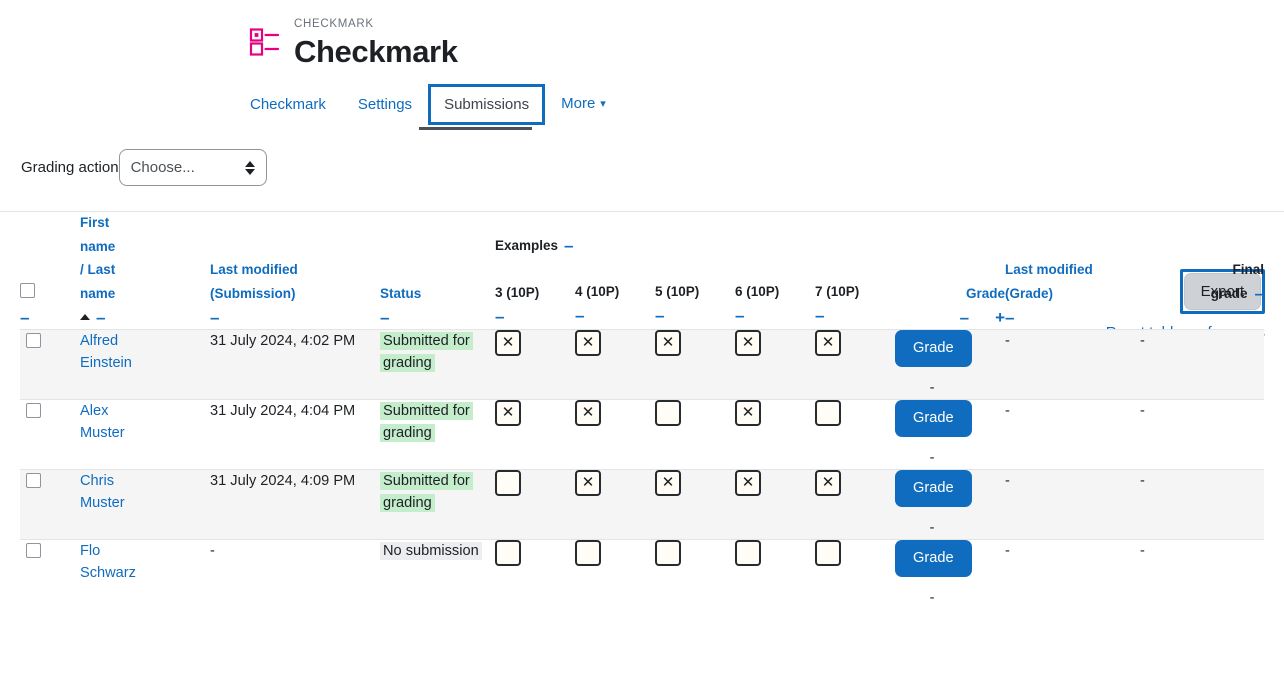  What do you see at coordinates (24, 317) in the screenshot?
I see `collapse-column-icon-select: –` at bounding box center [24, 317].